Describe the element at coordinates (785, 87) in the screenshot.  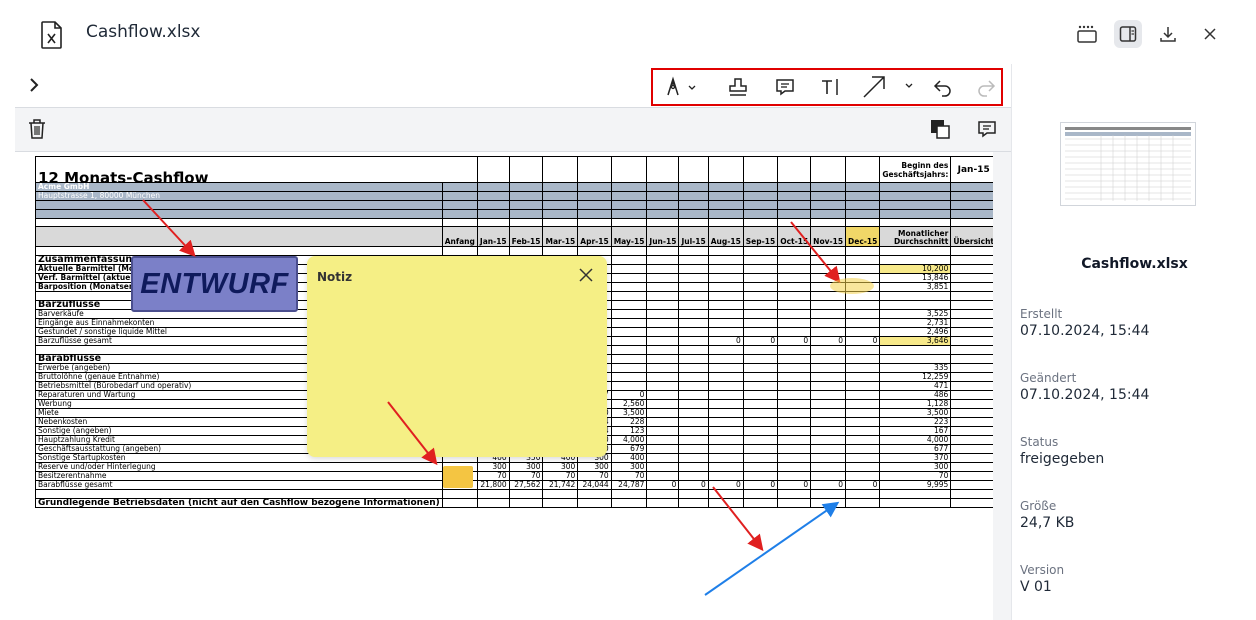
I see `comment-tool-button` at that location.